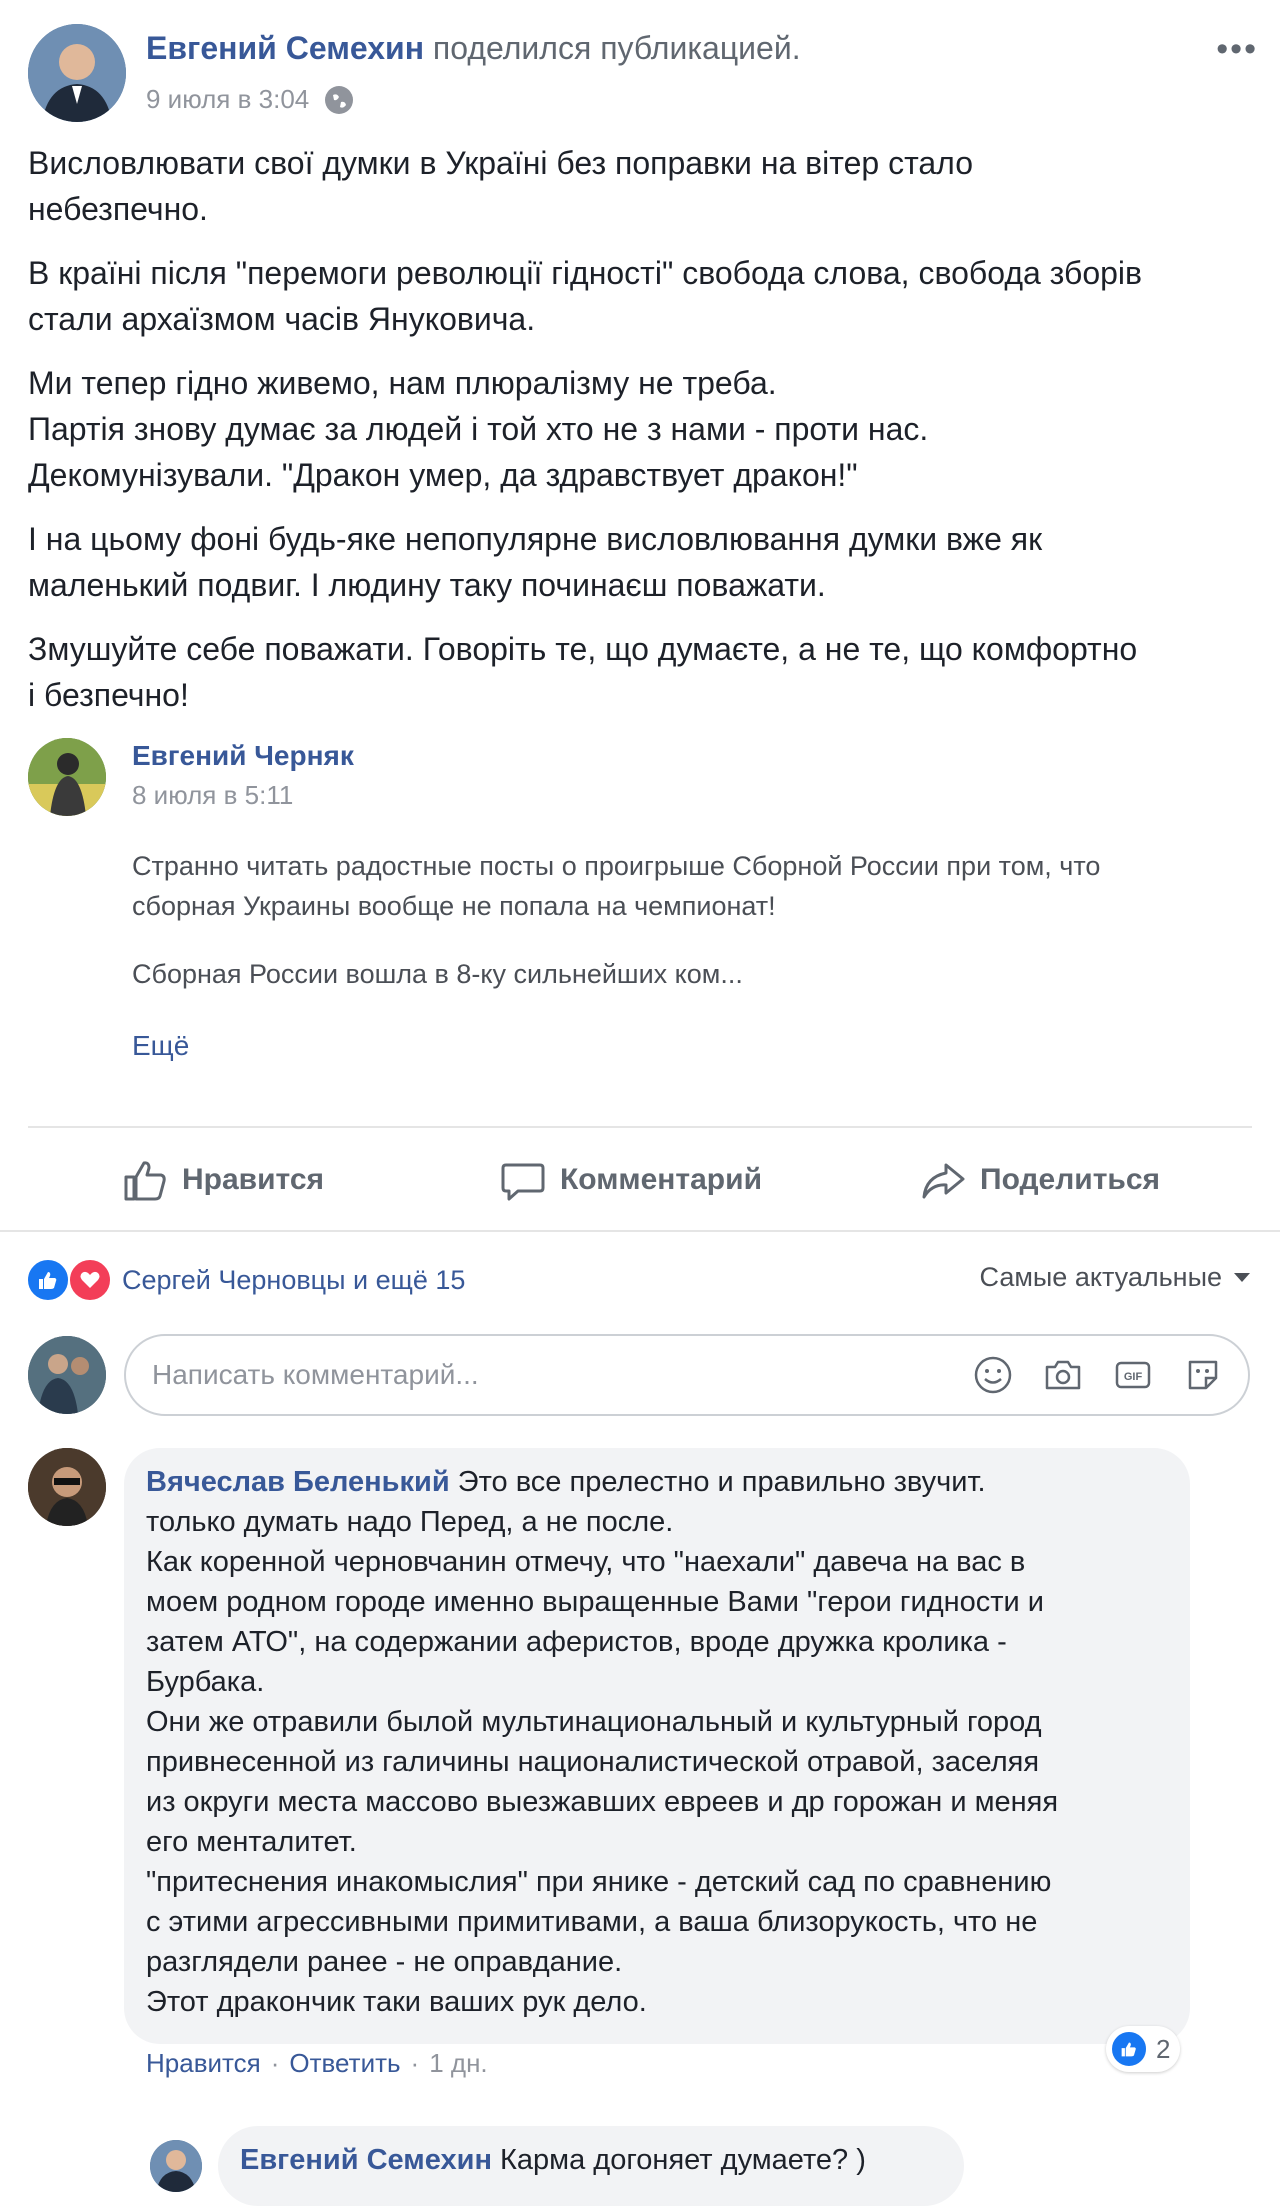 The width and height of the screenshot is (1280, 2206). I want to click on sticker-icon, so click(1203, 1375).